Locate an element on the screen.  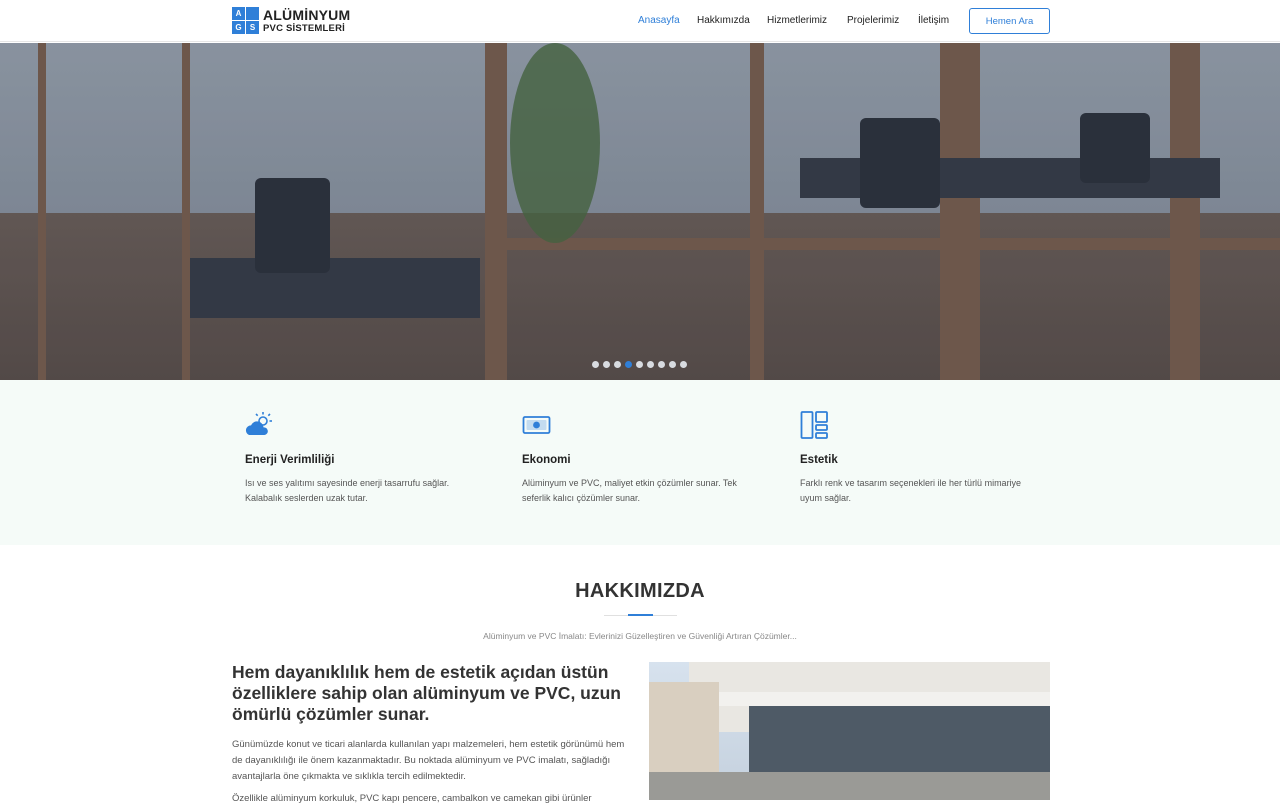
feature-title: Ekonomi is located at coordinates (546, 460).